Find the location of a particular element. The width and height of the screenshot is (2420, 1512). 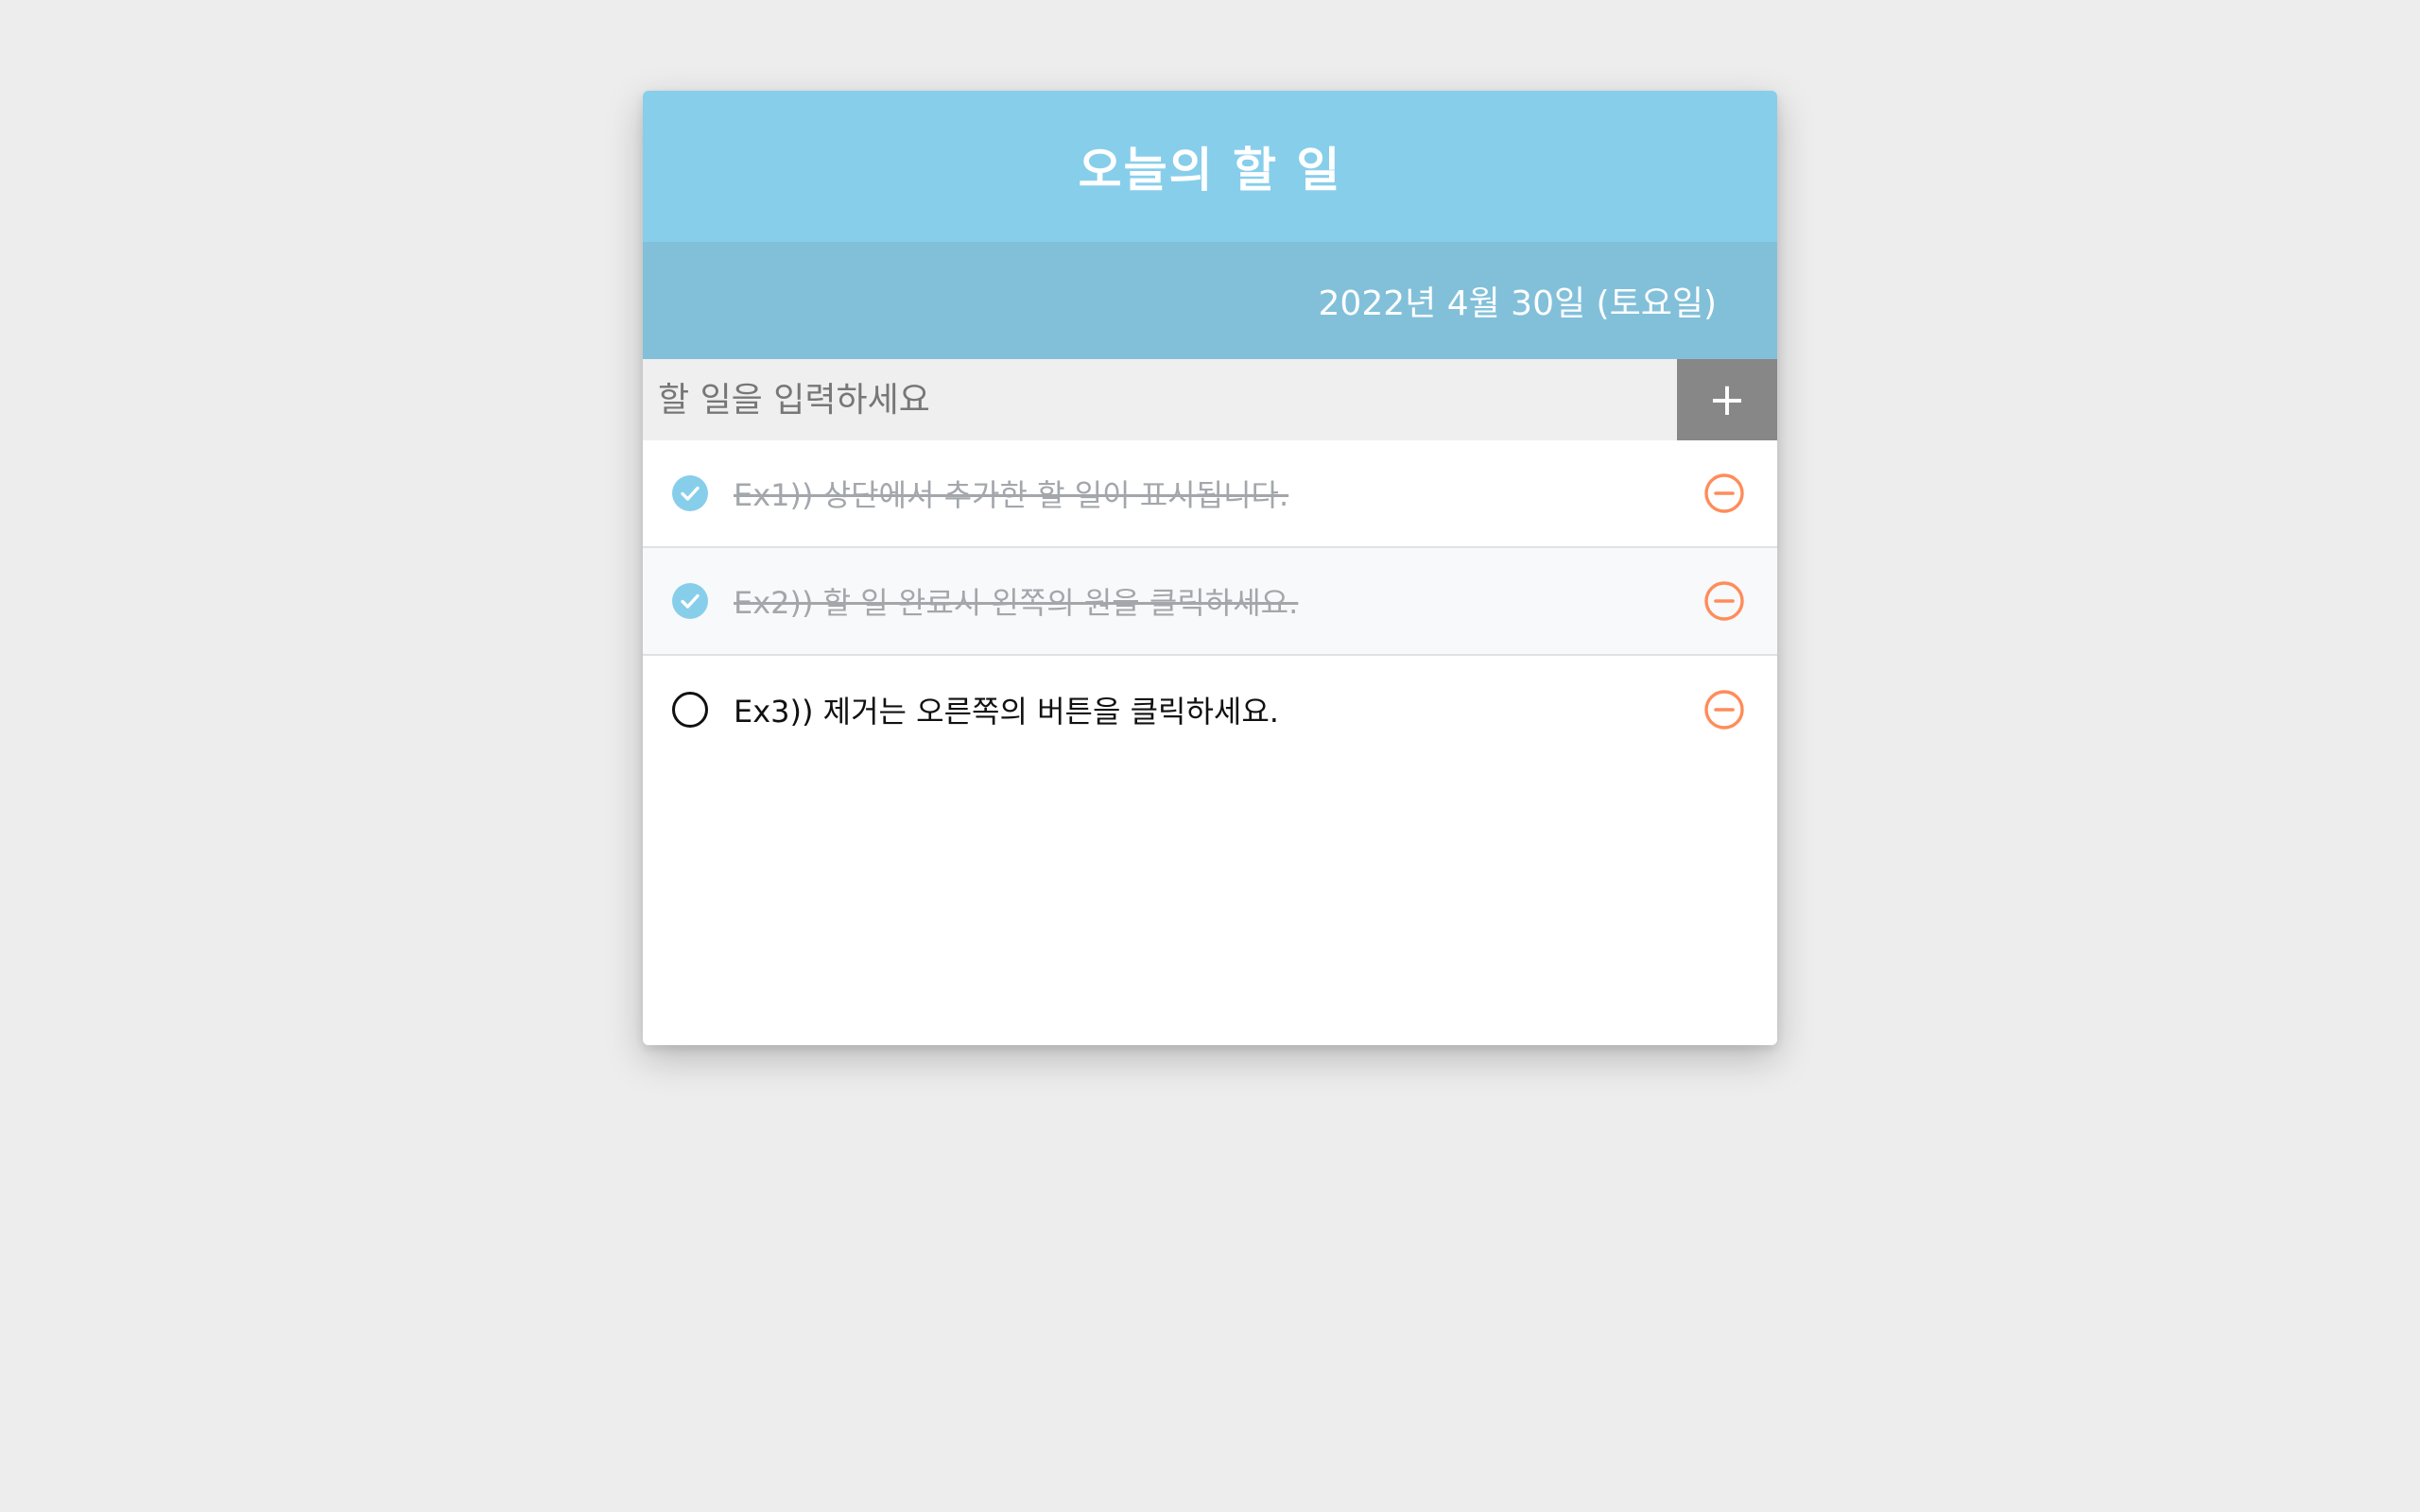

todo-input-row: + is located at coordinates (1210, 399).